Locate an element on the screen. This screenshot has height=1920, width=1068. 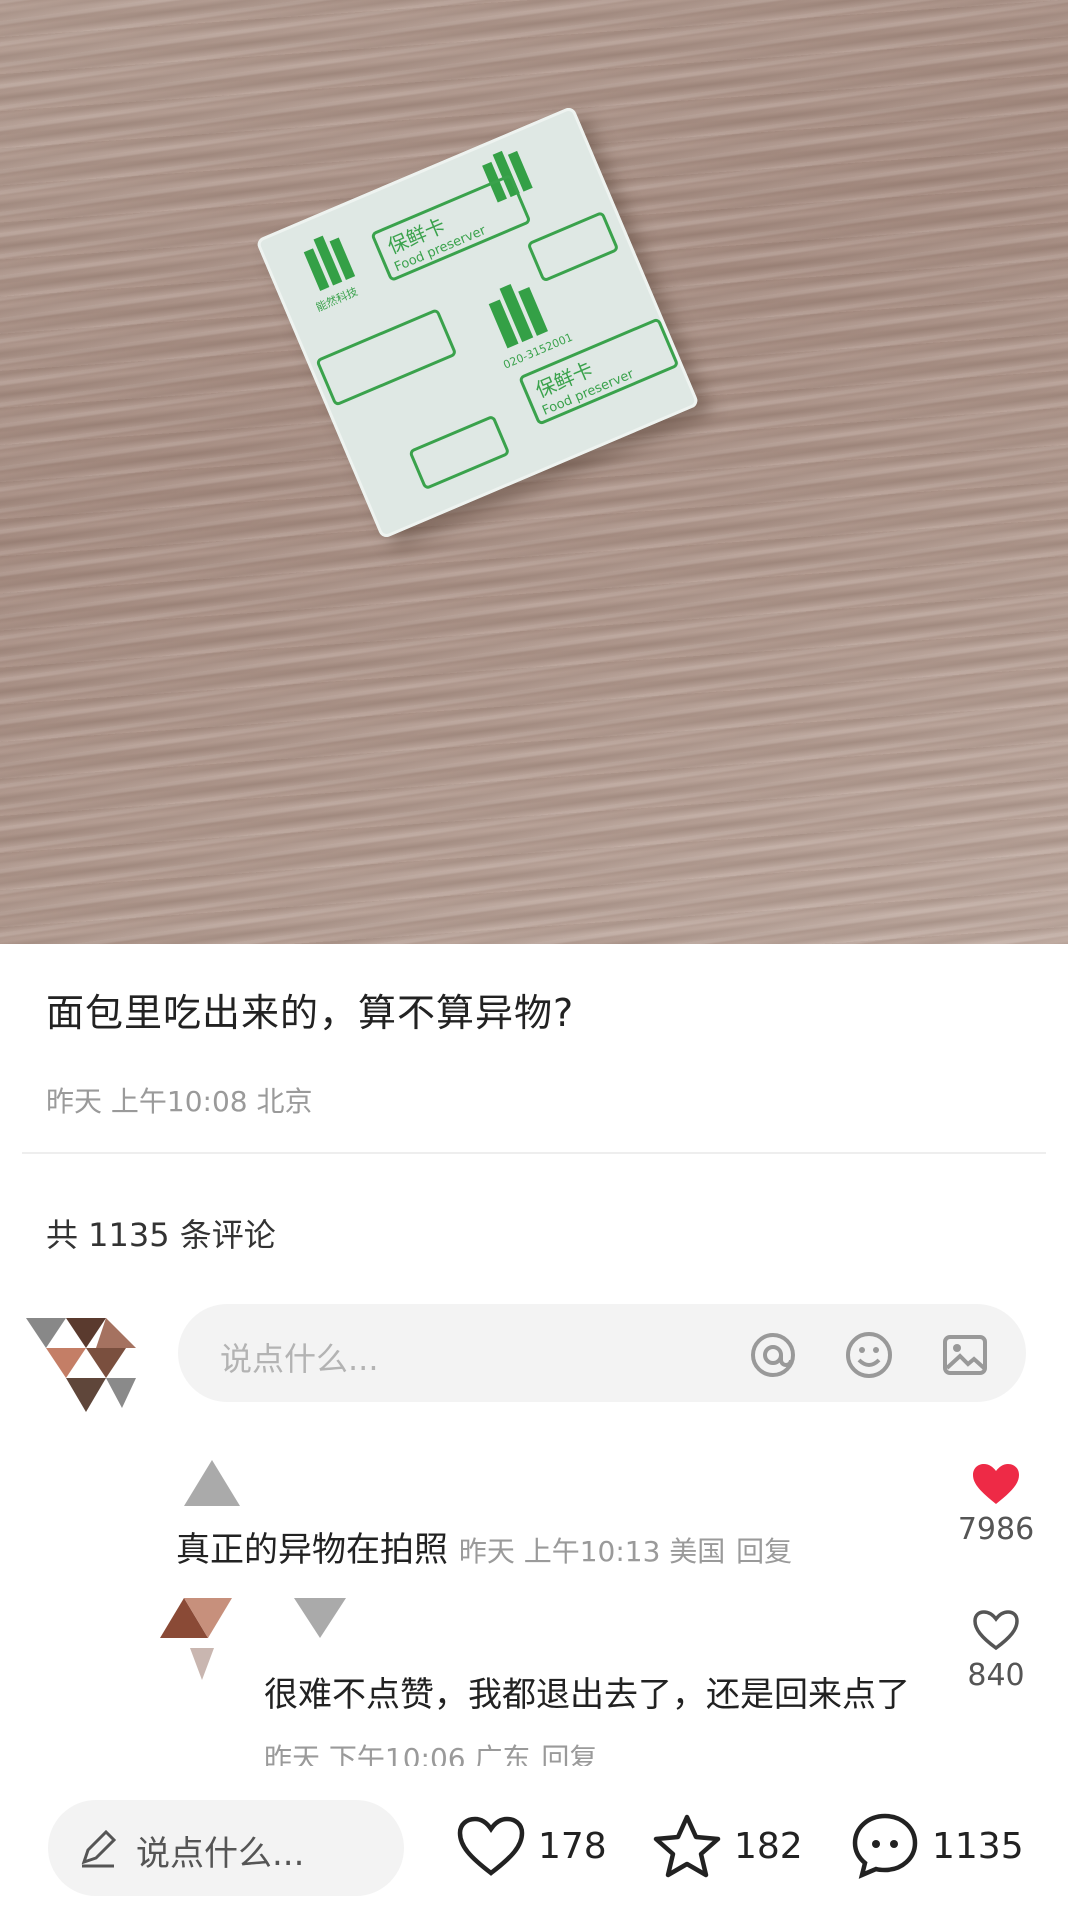
comment-count: 共 1135 条评论 is located at coordinates (161, 1235).